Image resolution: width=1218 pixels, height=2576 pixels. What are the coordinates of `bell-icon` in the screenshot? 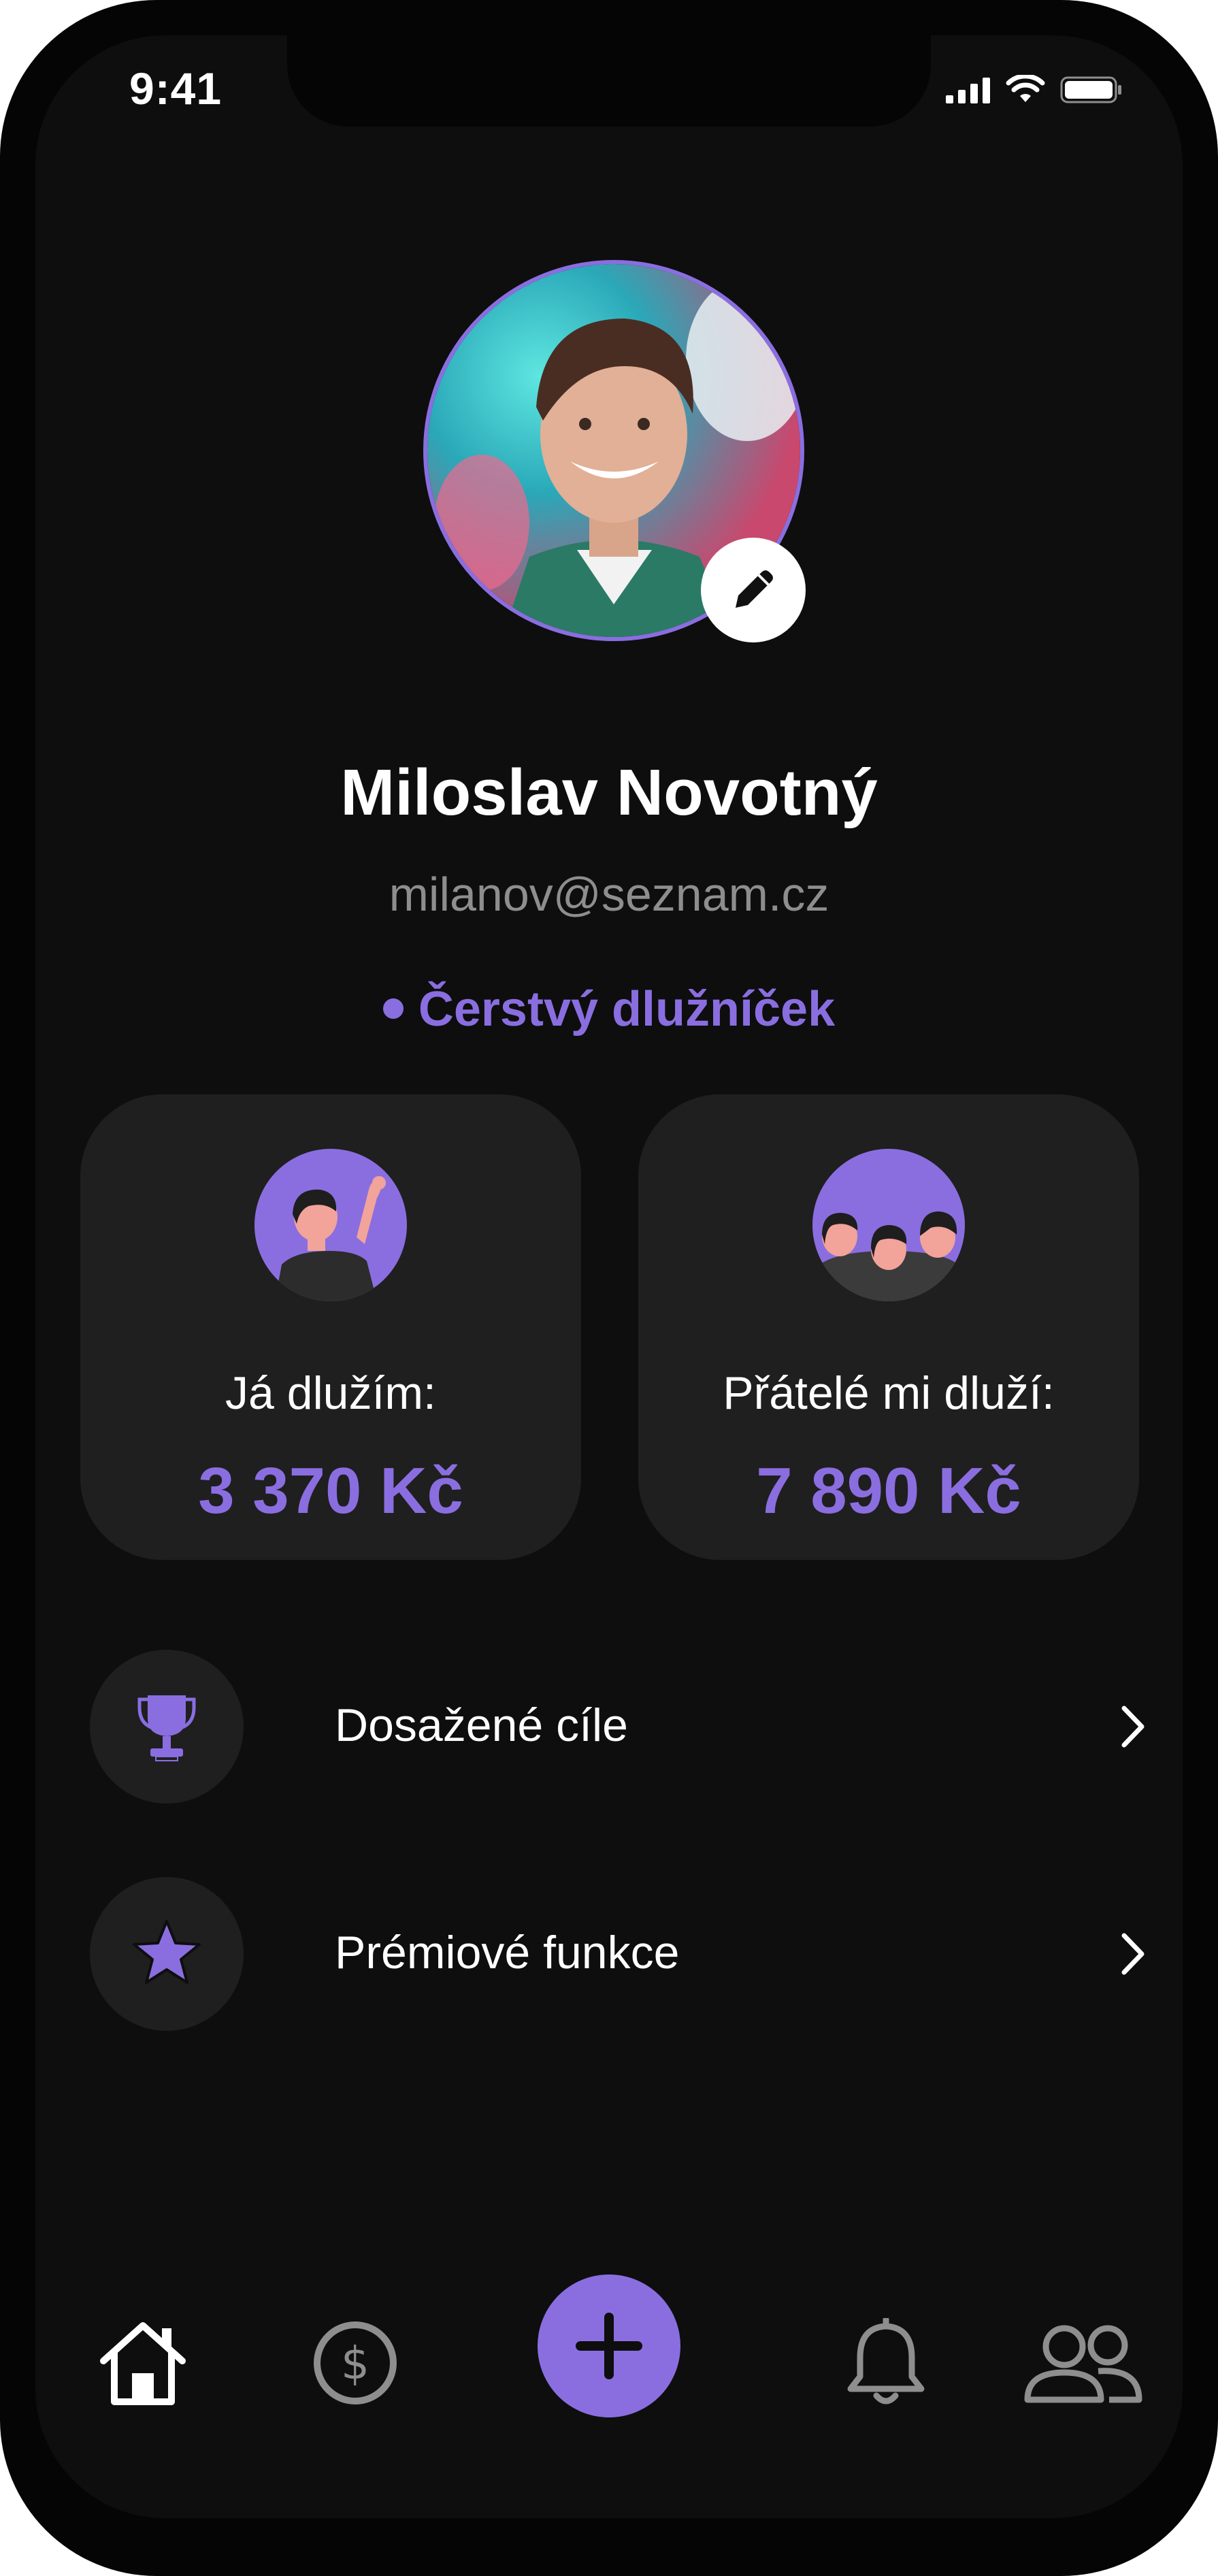 It's located at (886, 2361).